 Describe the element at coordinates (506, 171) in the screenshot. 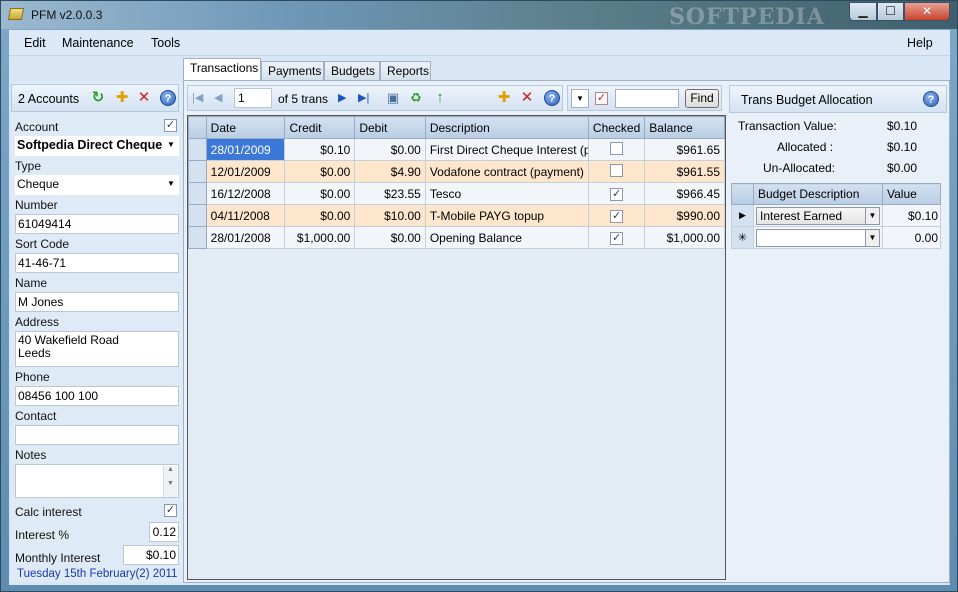

I see `cell-description: Vodafone contract (payment)` at that location.